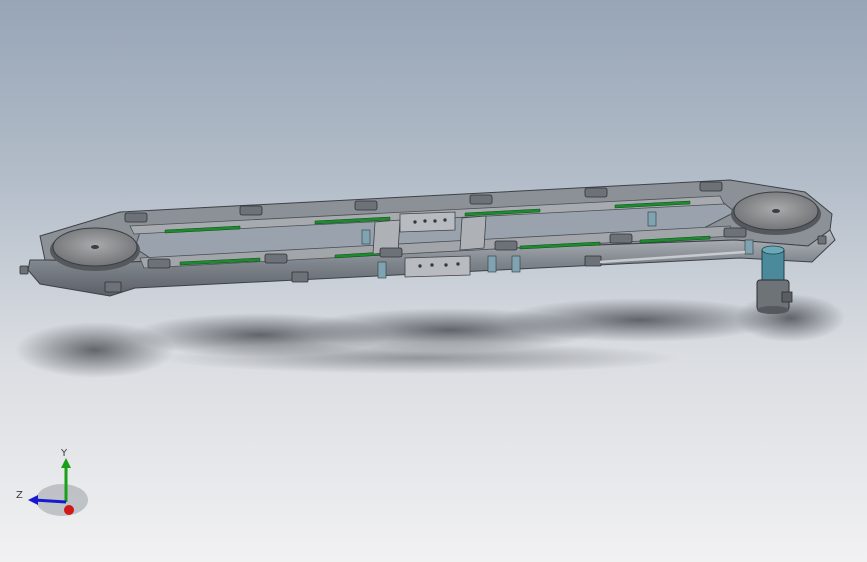 Image resolution: width=867 pixels, height=562 pixels. Describe the element at coordinates (52, 482) in the screenshot. I see `orientation-triad: Y Z` at that location.